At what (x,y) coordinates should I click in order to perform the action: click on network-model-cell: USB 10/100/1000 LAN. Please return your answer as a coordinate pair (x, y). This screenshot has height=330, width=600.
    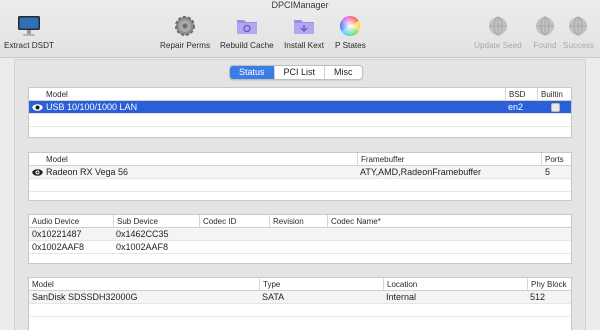
    Looking at the image, I should click on (92, 107).